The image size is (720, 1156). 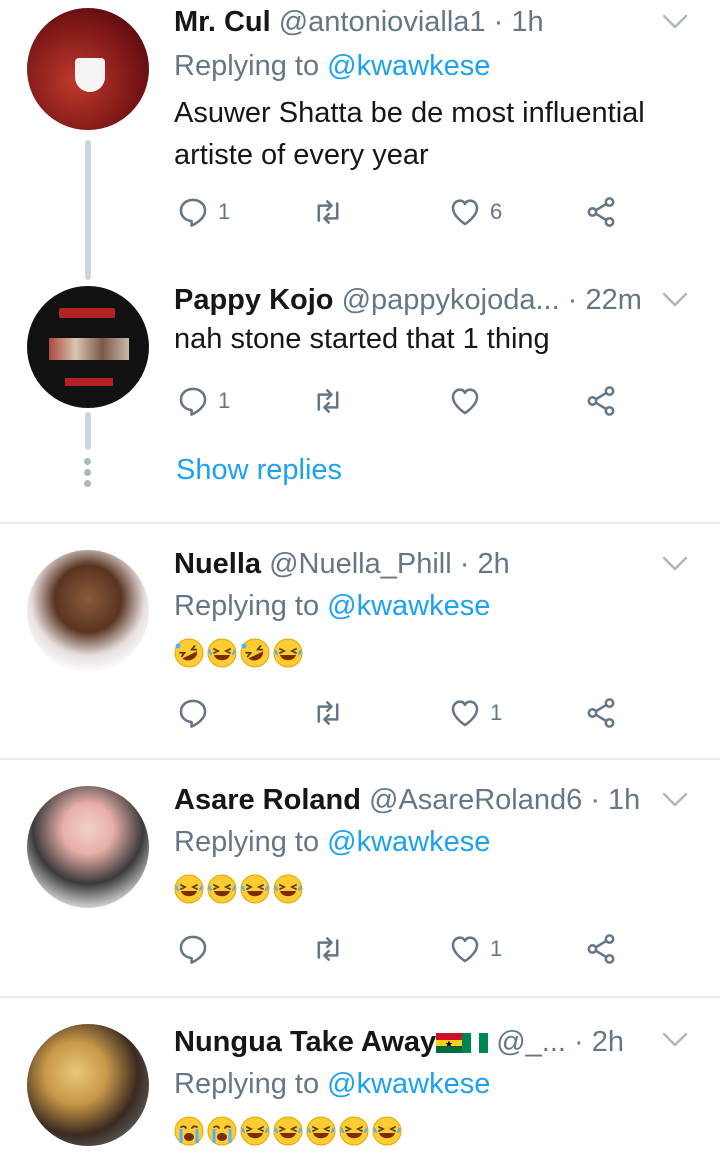 I want to click on like-button: 6, so click(x=475, y=212).